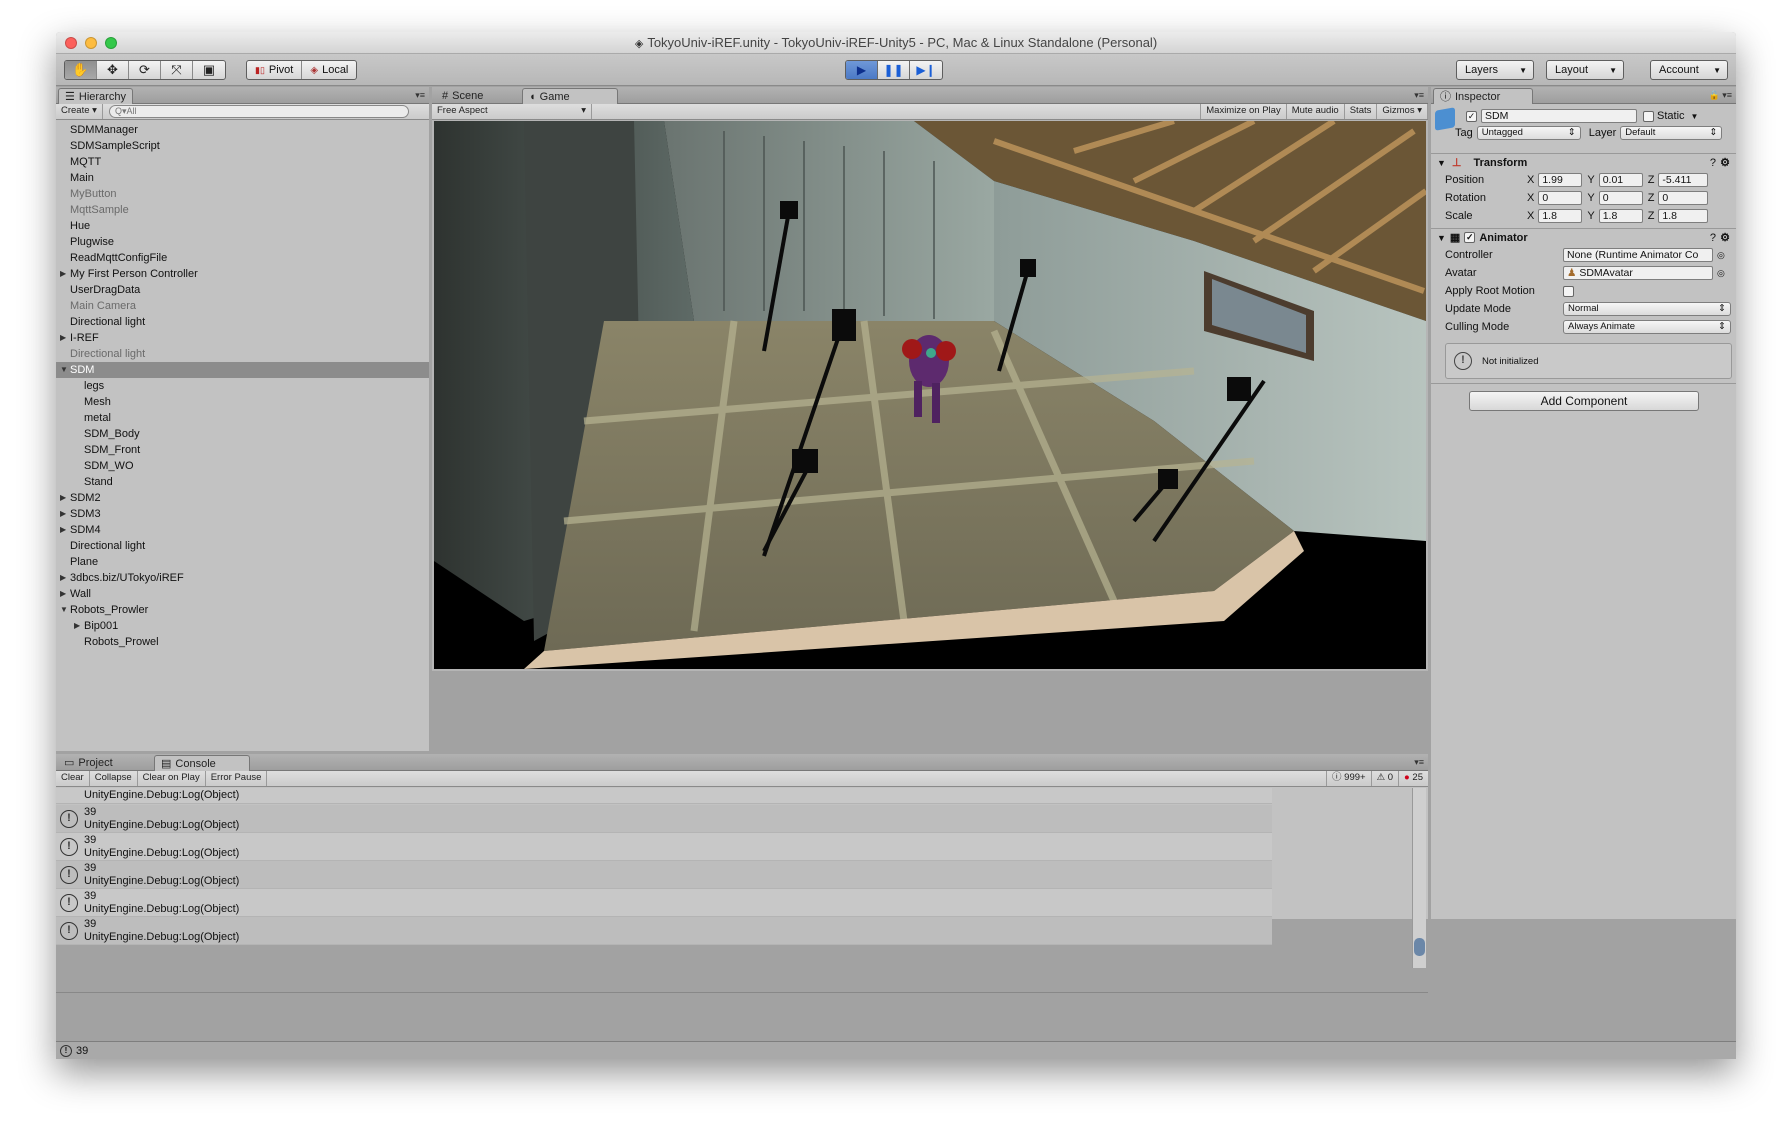 The width and height of the screenshot is (1792, 1139). I want to click on hierarchy-item: ▼ SDM, so click(242, 370).